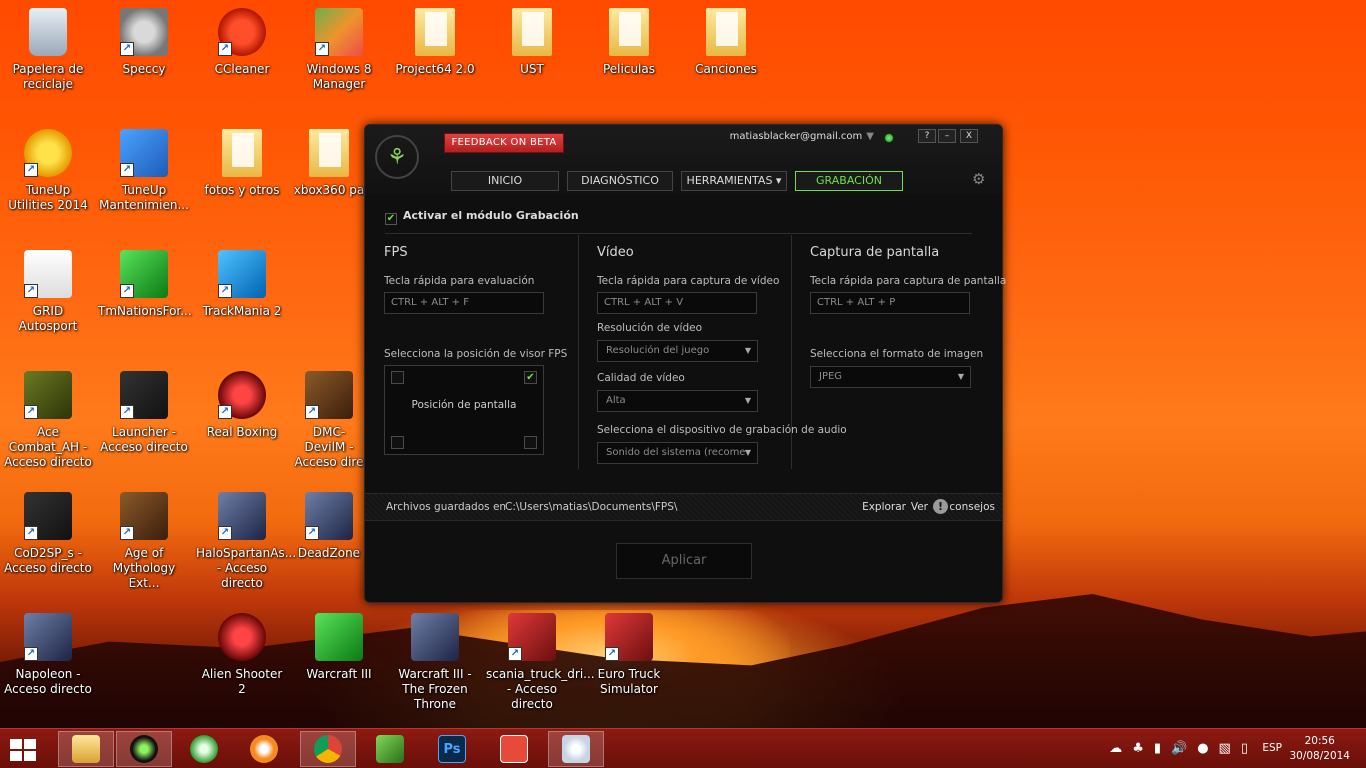 Image resolution: width=1366 pixels, height=768 pixels. I want to click on position-bottom-right, so click(530, 442).